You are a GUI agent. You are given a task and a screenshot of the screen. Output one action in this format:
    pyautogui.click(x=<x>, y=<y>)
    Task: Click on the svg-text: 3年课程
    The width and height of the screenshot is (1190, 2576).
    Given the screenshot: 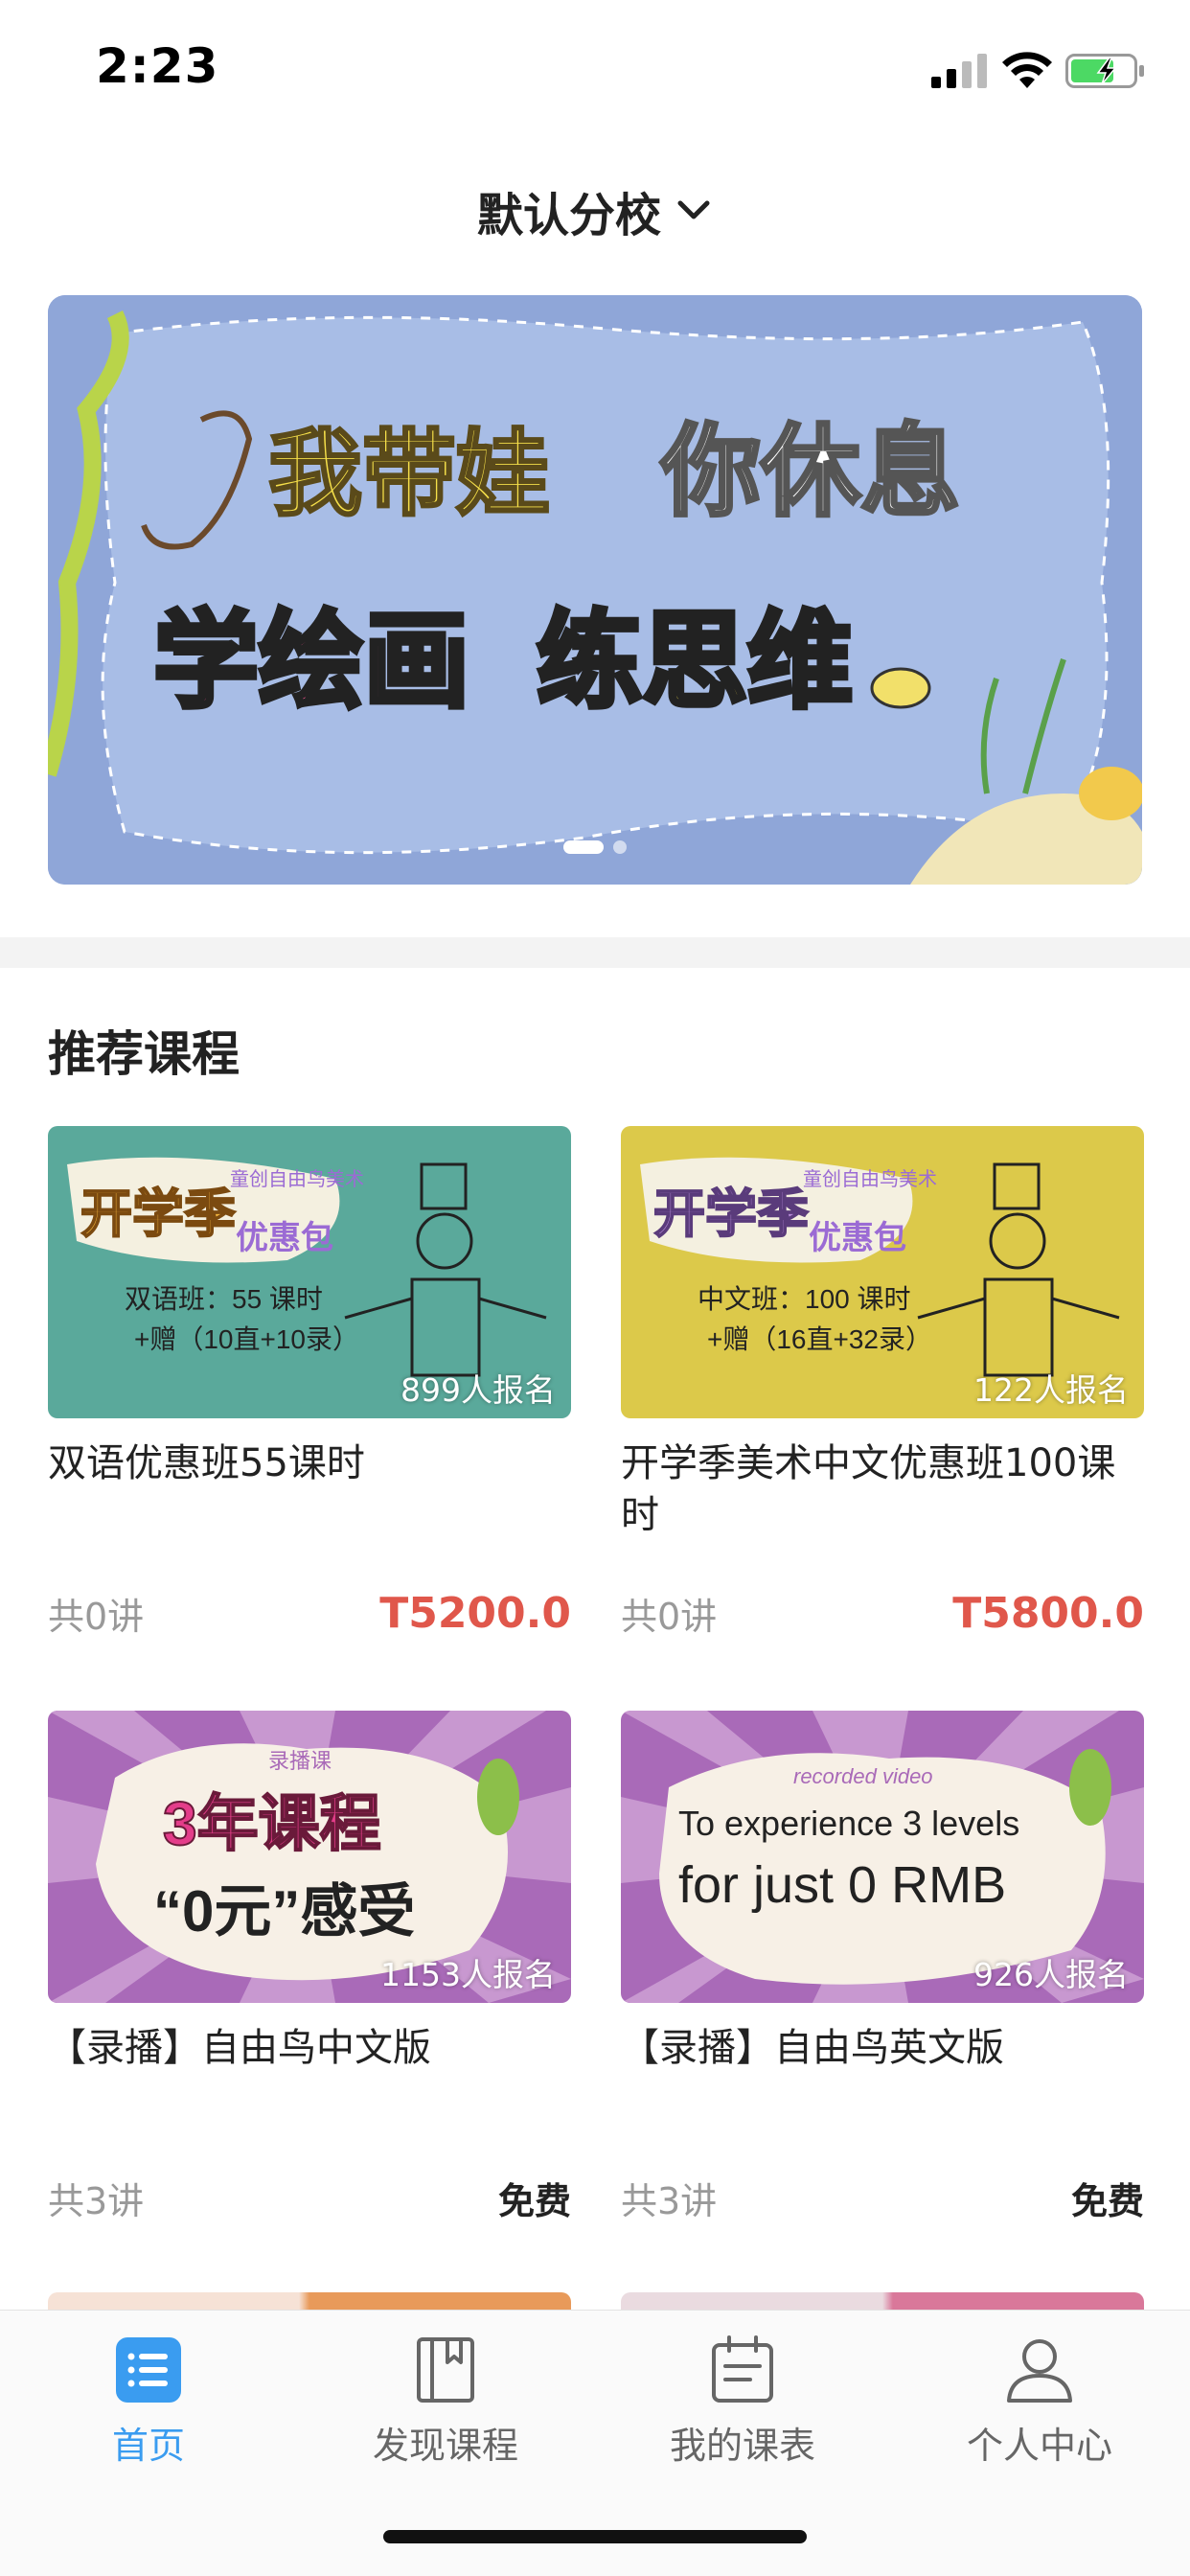 What is the action you would take?
    pyautogui.click(x=272, y=1823)
    